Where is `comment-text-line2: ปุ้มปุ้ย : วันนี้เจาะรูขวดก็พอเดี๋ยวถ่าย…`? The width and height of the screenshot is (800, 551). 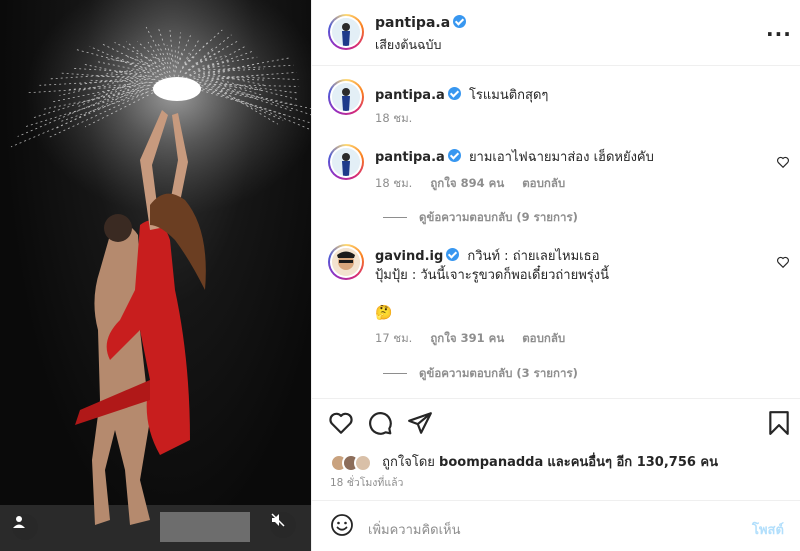 comment-text-line2: ปุ้มปุ้ย : วันนี้เจาะรูขวดก็พอเดี๋ยวถ่าย… is located at coordinates (492, 275).